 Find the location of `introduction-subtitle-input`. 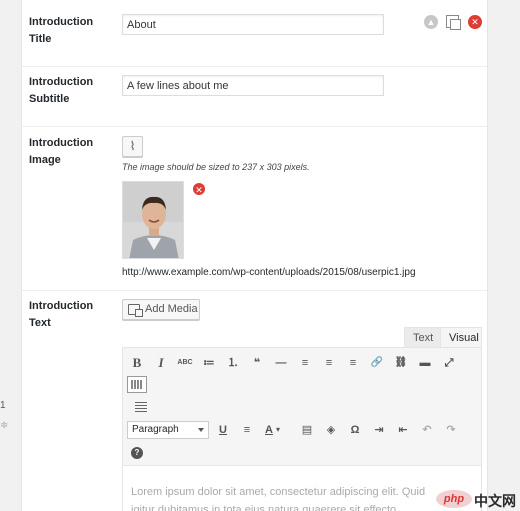

introduction-subtitle-input is located at coordinates (253, 85).